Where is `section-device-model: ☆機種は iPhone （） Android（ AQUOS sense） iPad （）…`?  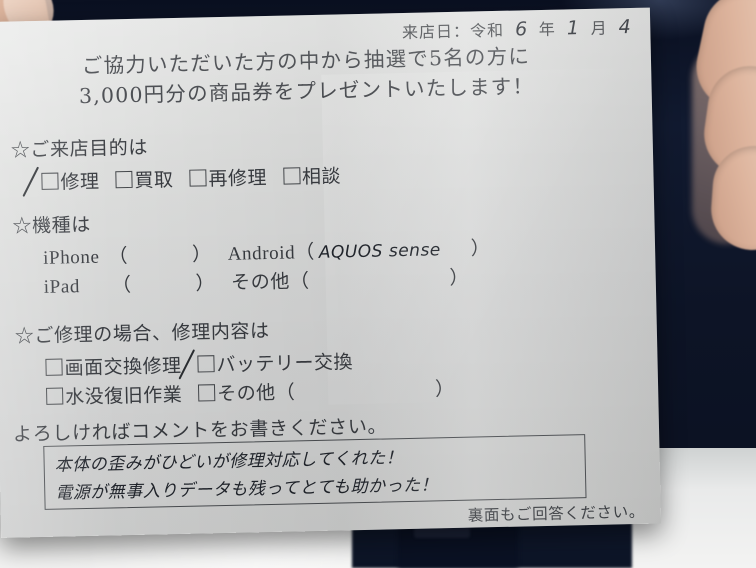 section-device-model: ☆機種は iPhone （） Android（ AQUOS sense） iPad （）… is located at coordinates (251, 252).